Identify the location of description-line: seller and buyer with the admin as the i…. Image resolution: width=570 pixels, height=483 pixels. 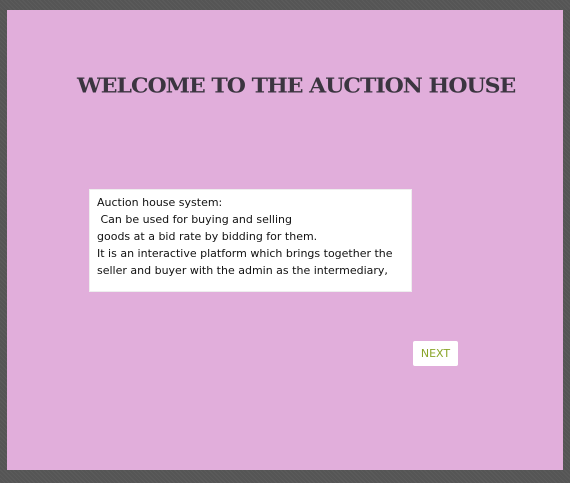
(242, 270).